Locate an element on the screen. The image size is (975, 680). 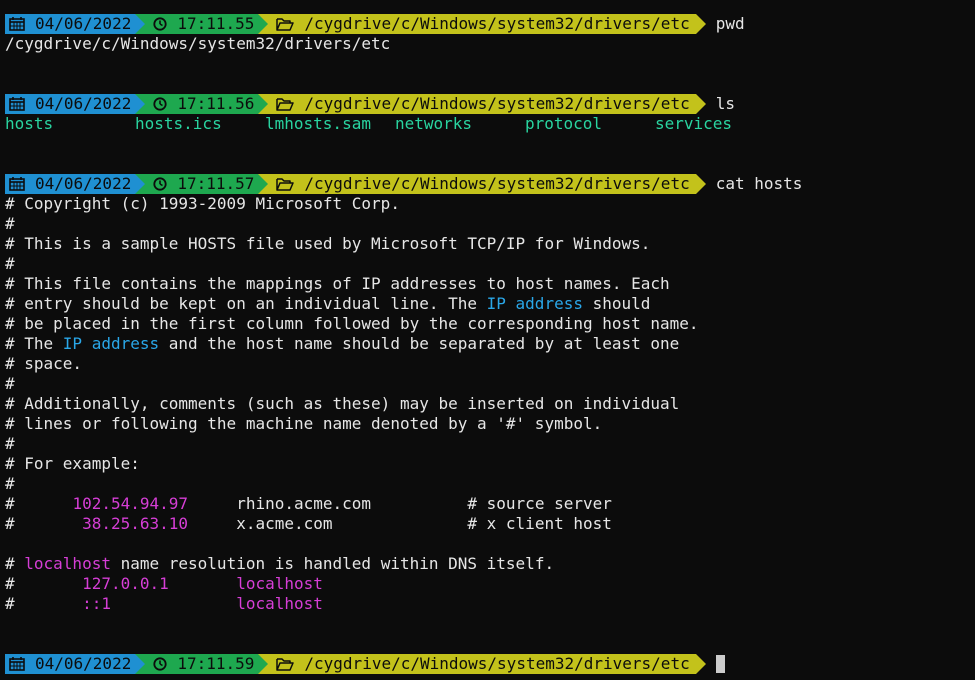
ip-value: 102.54.94.97 is located at coordinates (130, 503).